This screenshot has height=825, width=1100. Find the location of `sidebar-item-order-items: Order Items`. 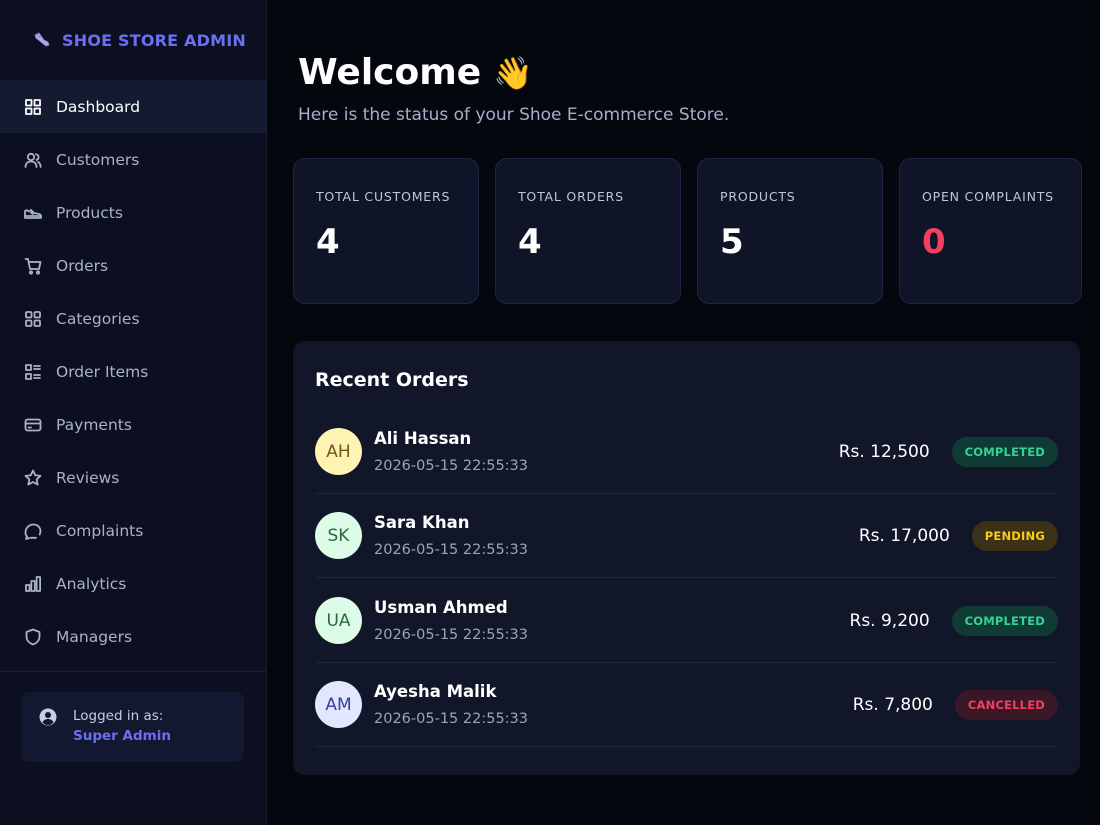

sidebar-item-order-items: Order Items is located at coordinates (133, 371).